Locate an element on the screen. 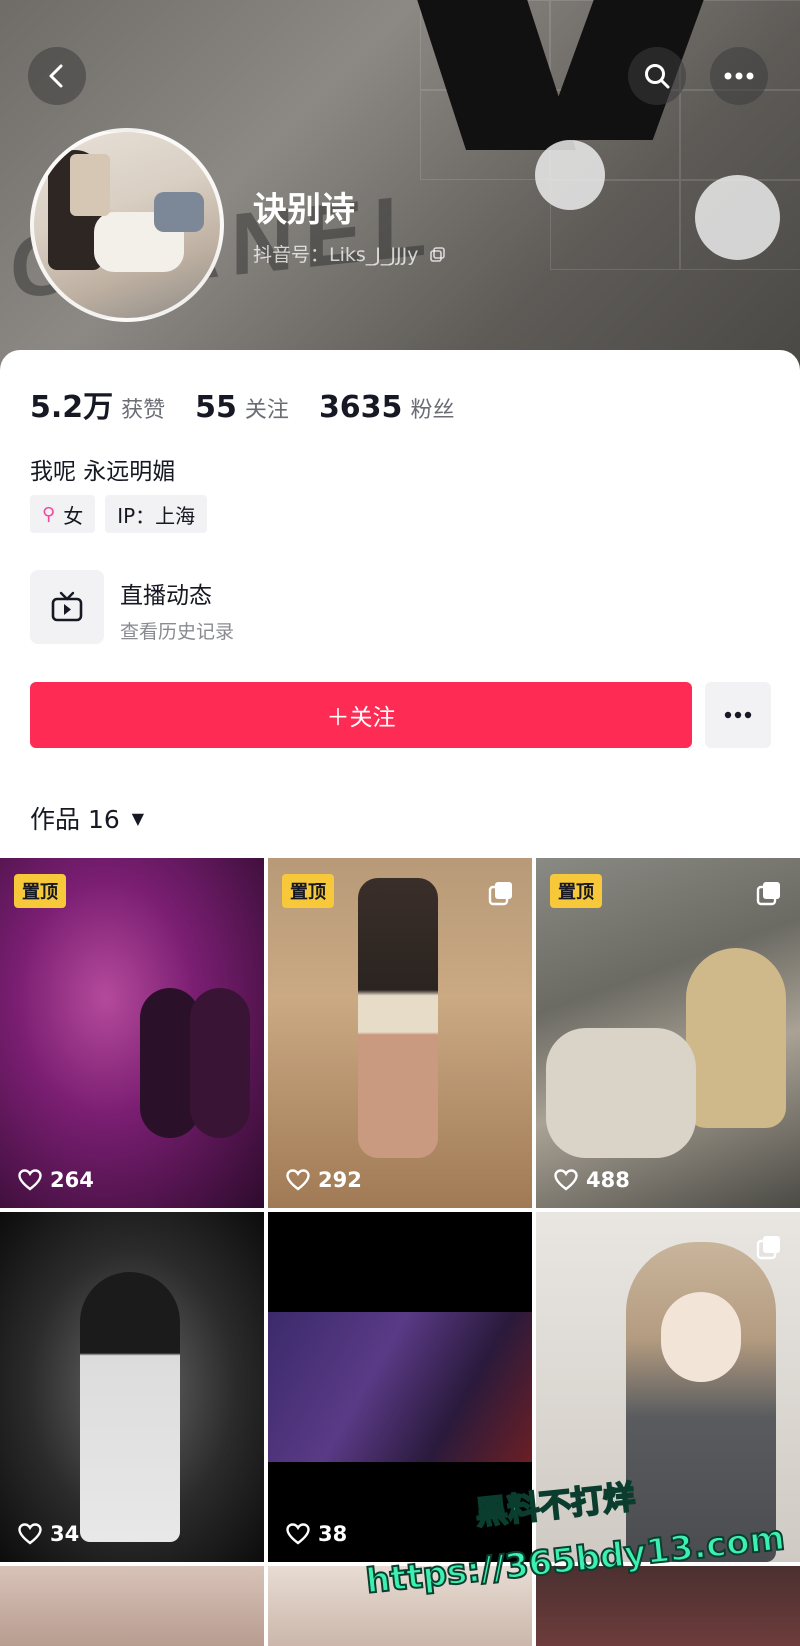 The height and width of the screenshot is (1646, 800). back-button is located at coordinates (57, 76).